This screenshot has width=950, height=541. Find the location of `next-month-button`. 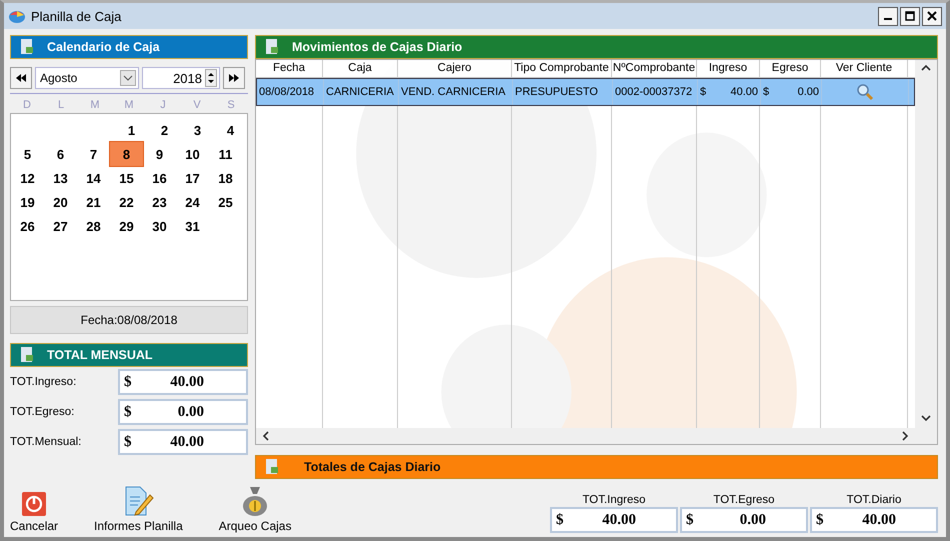

next-month-button is located at coordinates (234, 78).